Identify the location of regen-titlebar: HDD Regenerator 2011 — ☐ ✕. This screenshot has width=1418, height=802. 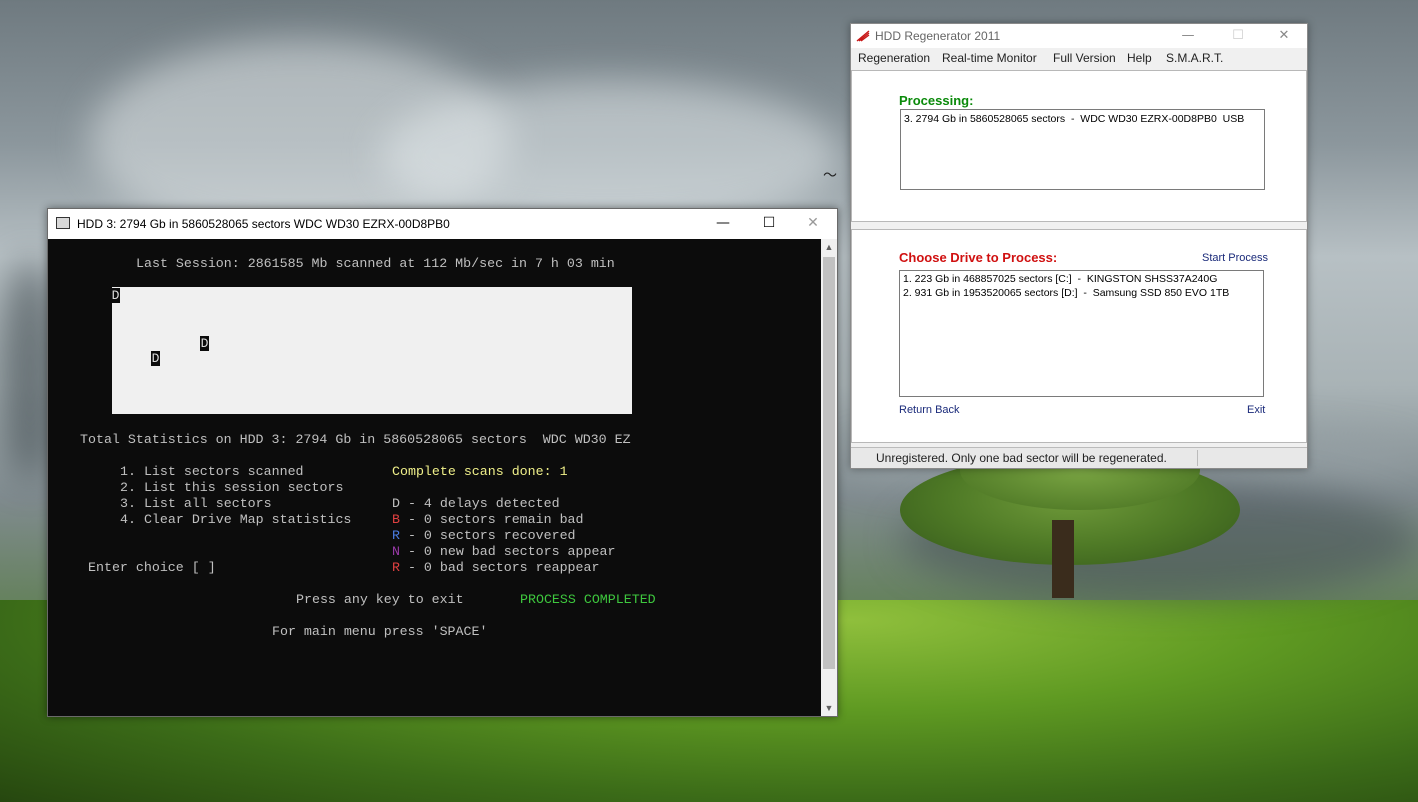
(1079, 36).